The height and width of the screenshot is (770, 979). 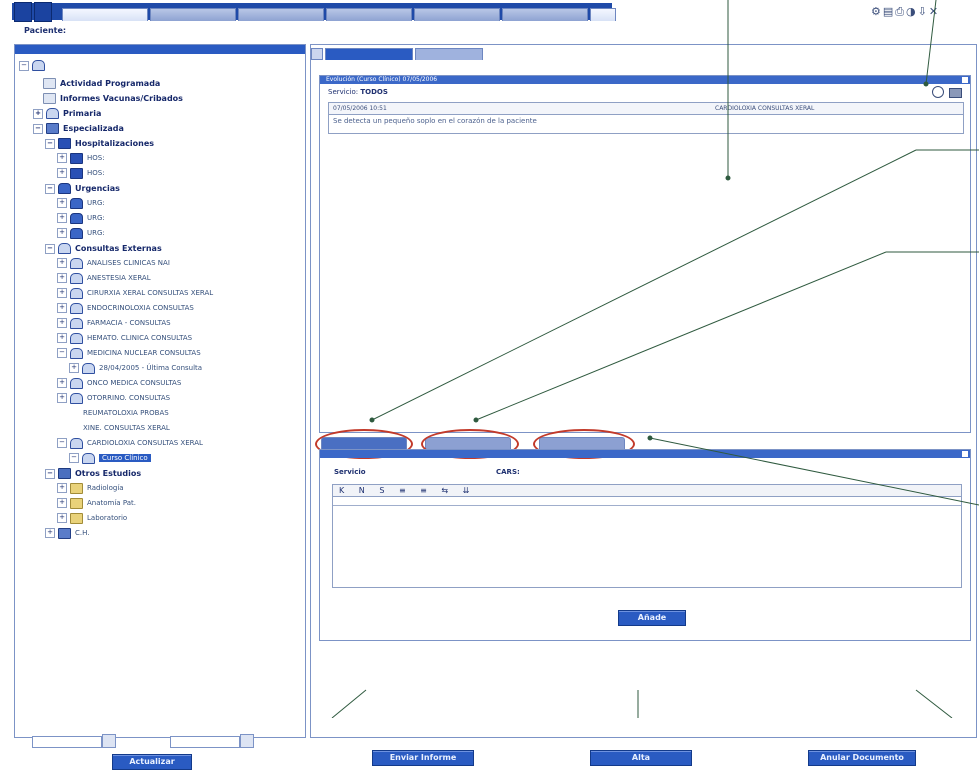 What do you see at coordinates (862, 758) in the screenshot?
I see `cancel-document-button: Anular Documento` at bounding box center [862, 758].